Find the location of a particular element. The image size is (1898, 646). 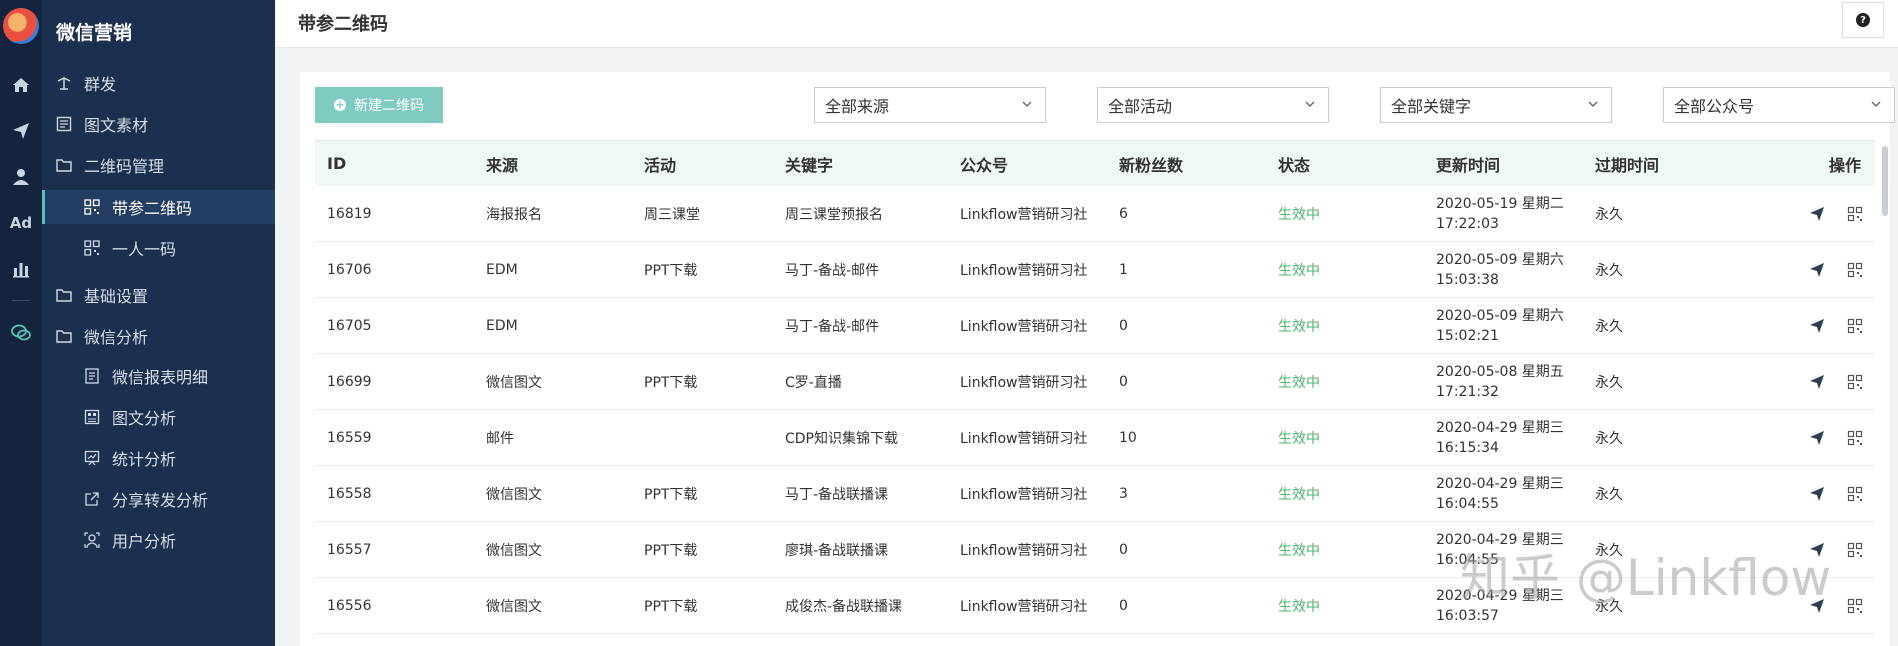

new-qrcode-button: + 新建二维码 is located at coordinates (379, 105).